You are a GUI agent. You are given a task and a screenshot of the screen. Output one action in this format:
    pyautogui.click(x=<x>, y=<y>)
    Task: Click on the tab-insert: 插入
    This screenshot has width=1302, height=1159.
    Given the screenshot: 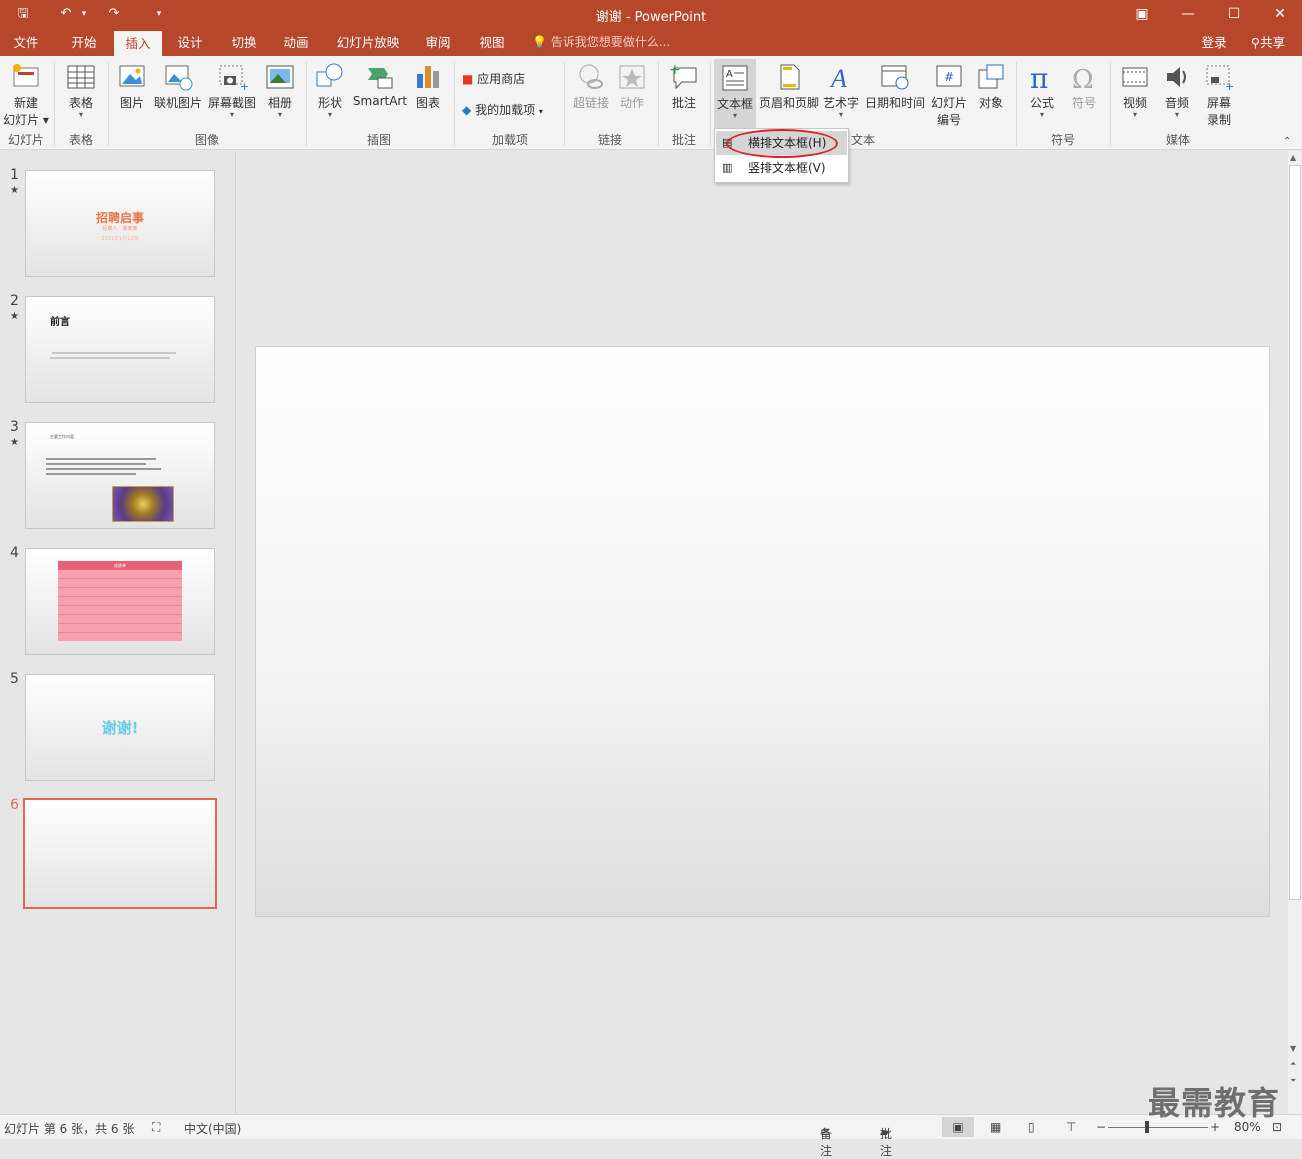 What is the action you would take?
    pyautogui.click(x=138, y=43)
    